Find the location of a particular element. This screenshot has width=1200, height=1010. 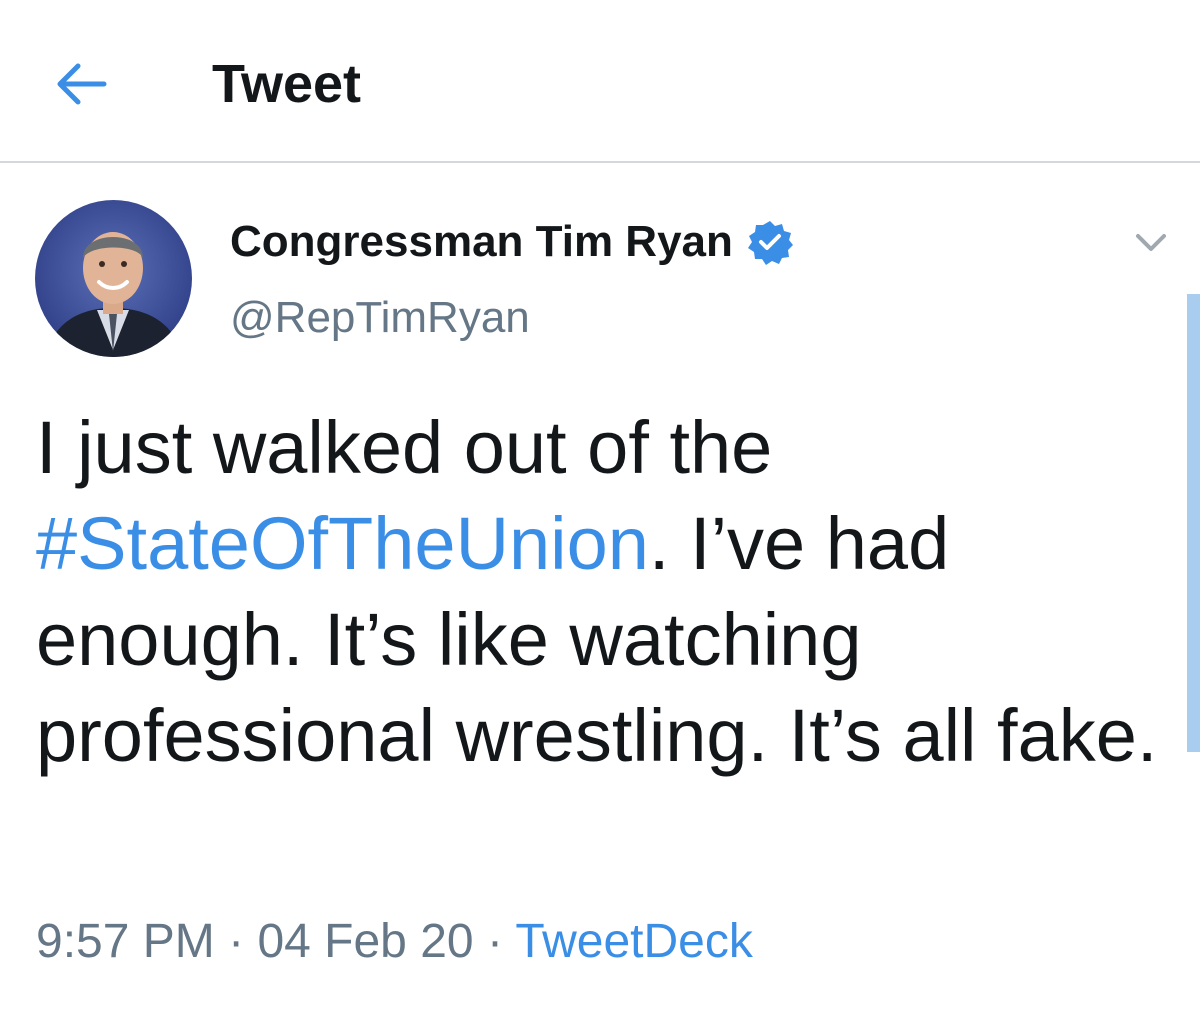

chevron-down-icon is located at coordinates (1151, 242).